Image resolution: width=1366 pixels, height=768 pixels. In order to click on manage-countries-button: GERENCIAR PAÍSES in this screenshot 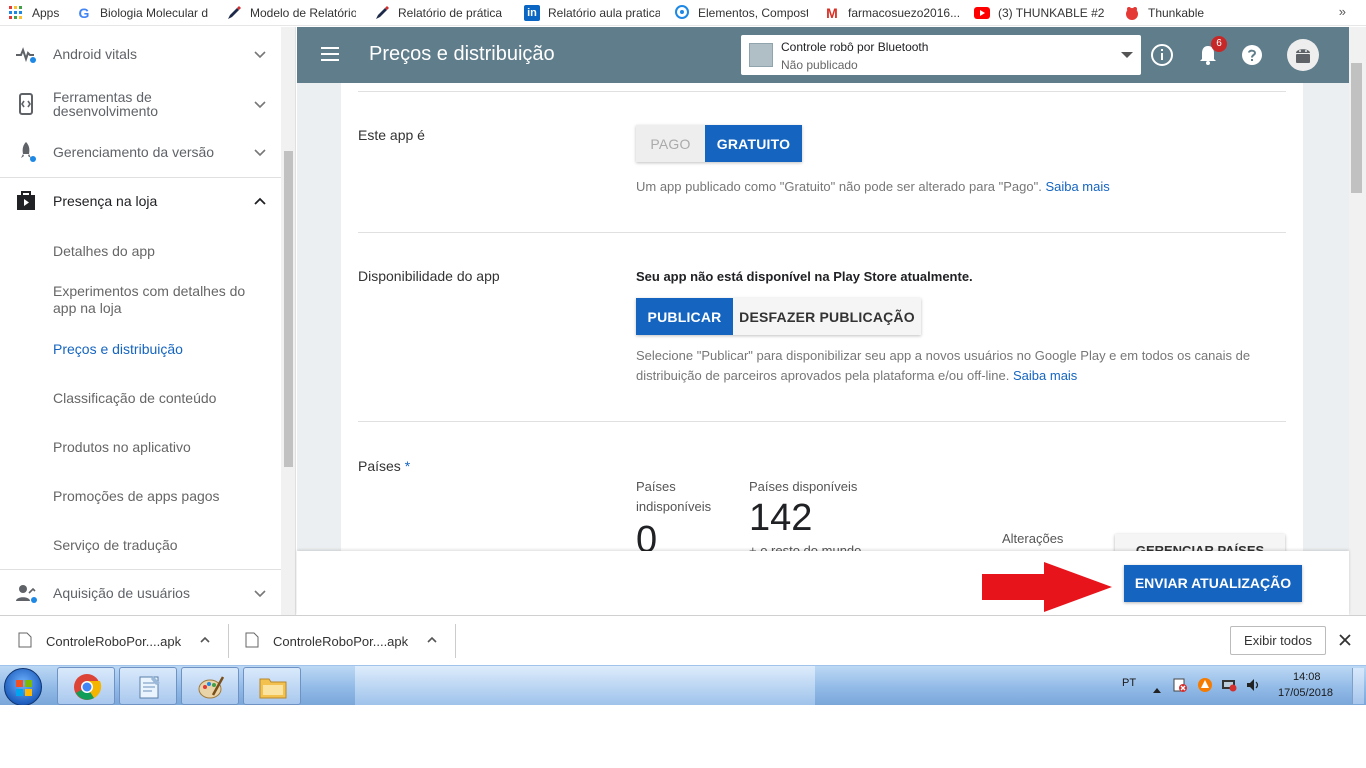, I will do `click(1200, 542)`.